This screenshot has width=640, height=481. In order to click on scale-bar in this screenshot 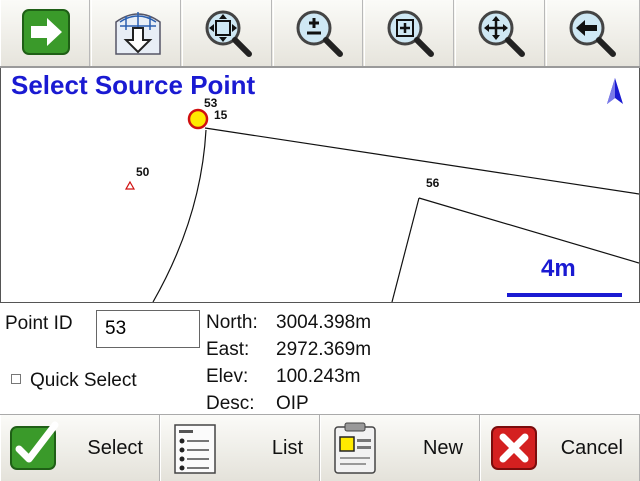, I will do `click(564, 295)`.